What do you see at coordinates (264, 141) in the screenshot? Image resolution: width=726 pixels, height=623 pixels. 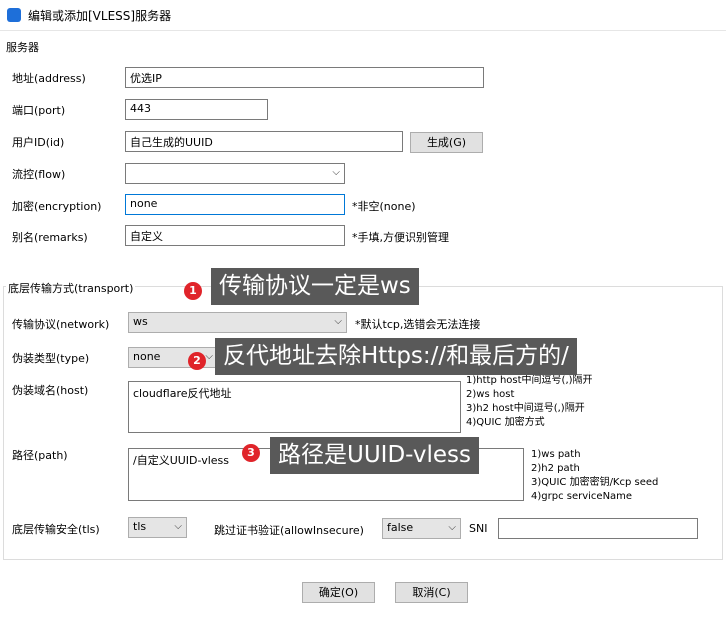 I see `user-id-input: 自己生成的UUID` at bounding box center [264, 141].